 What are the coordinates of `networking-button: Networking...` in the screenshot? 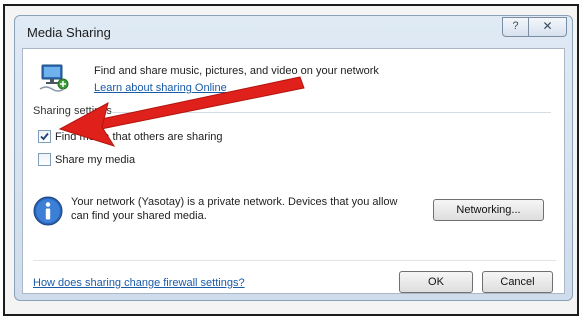 It's located at (488, 210).